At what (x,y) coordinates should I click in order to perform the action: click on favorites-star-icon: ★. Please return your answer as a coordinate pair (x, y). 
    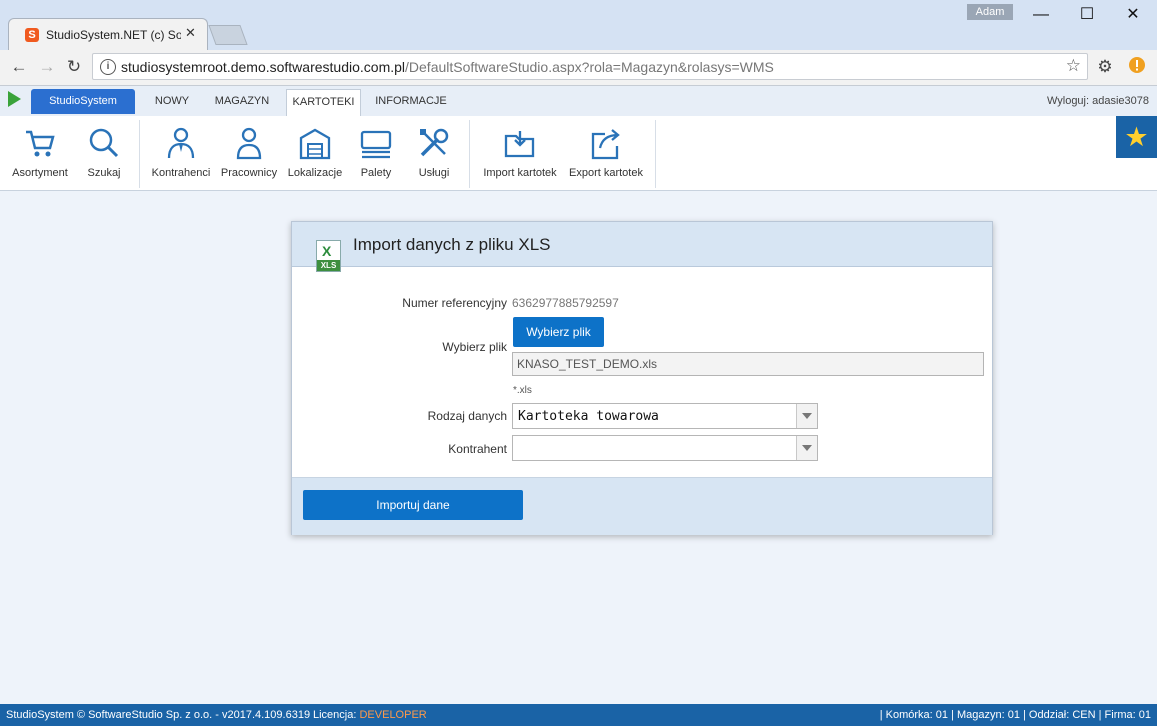
    Looking at the image, I should click on (1136, 137).